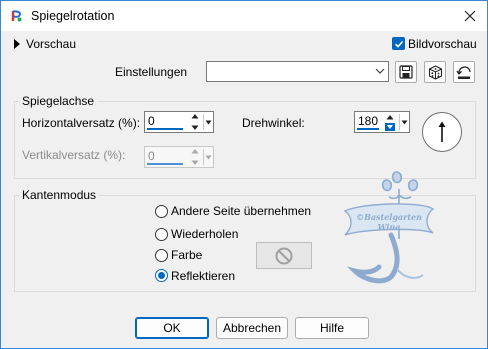 This screenshot has width=488, height=349. I want to click on ok-button-label: OK, so click(172, 328).